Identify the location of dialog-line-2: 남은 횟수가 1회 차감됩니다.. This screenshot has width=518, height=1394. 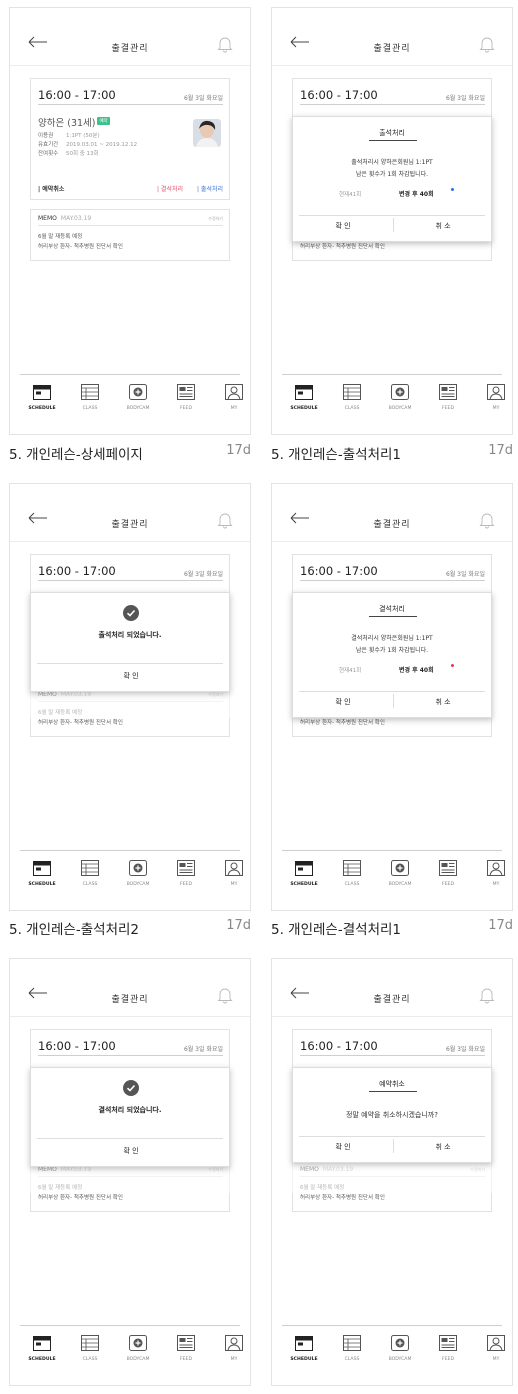
(392, 650).